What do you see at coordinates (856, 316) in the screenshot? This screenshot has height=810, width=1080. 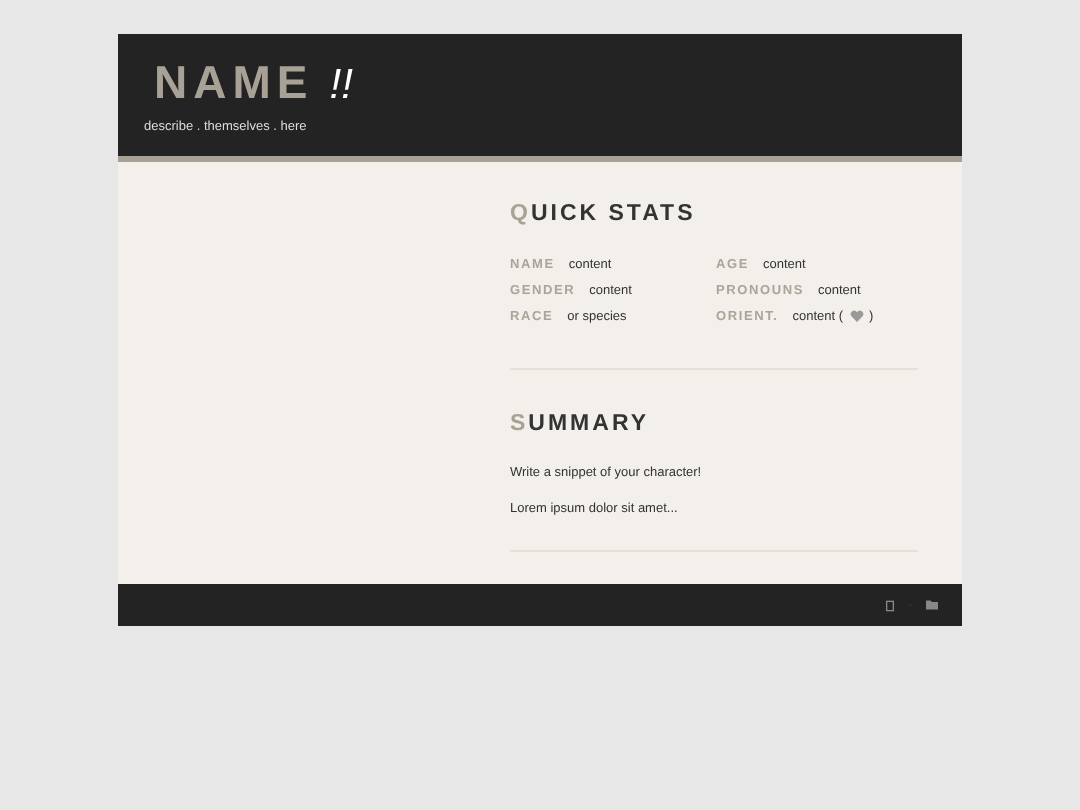 I see `heart-icon` at bounding box center [856, 316].